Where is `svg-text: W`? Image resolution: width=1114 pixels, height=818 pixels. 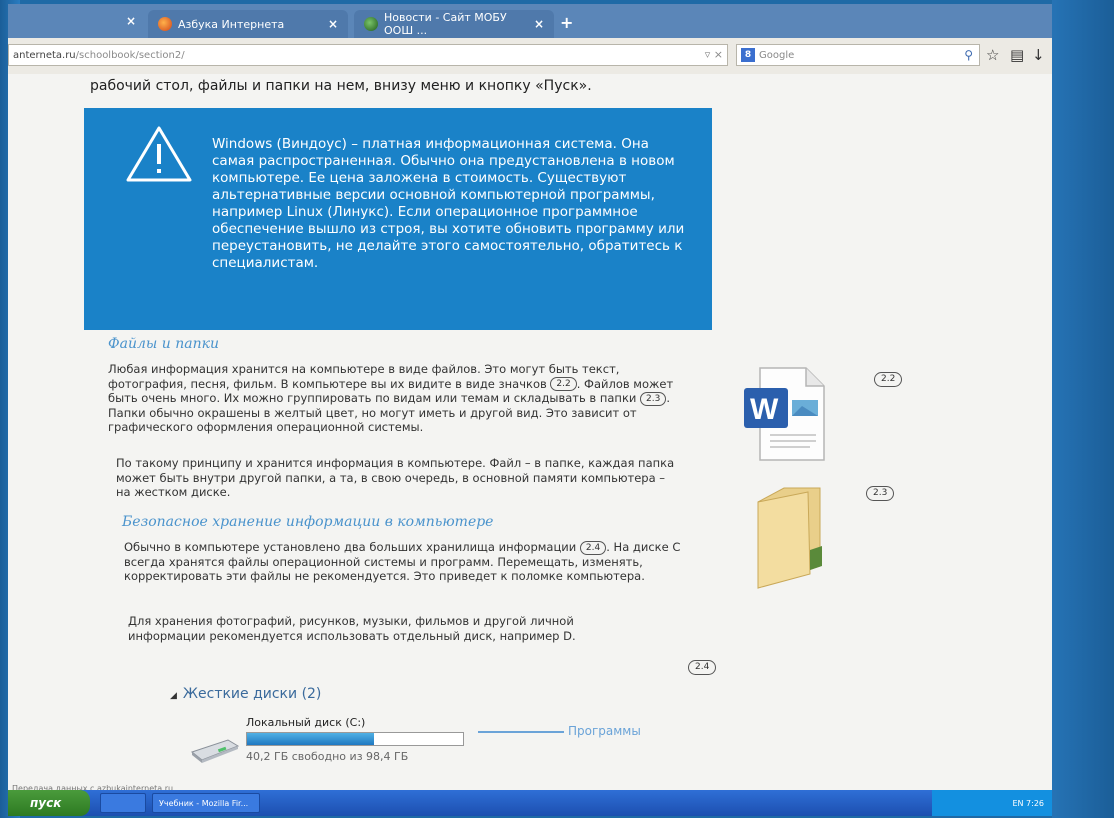 svg-text: W is located at coordinates (764, 409).